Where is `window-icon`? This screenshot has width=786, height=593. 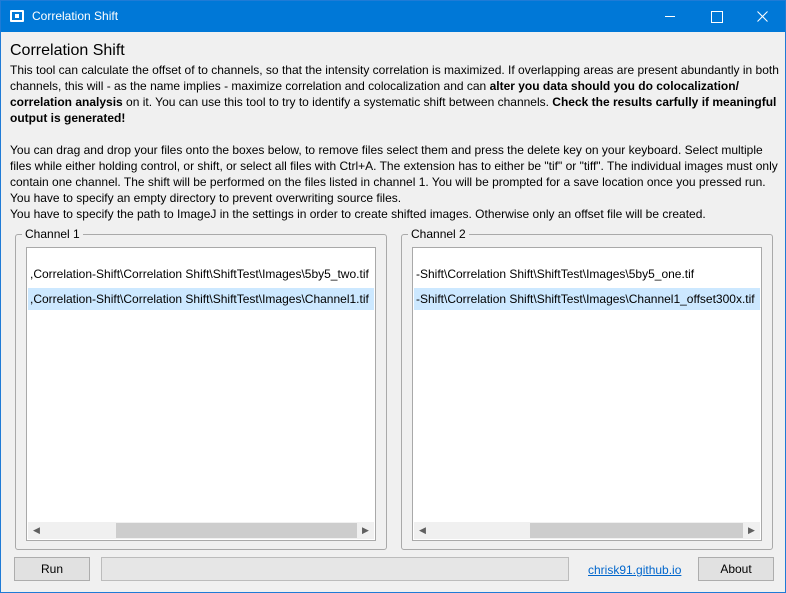
window-icon is located at coordinates (17, 16).